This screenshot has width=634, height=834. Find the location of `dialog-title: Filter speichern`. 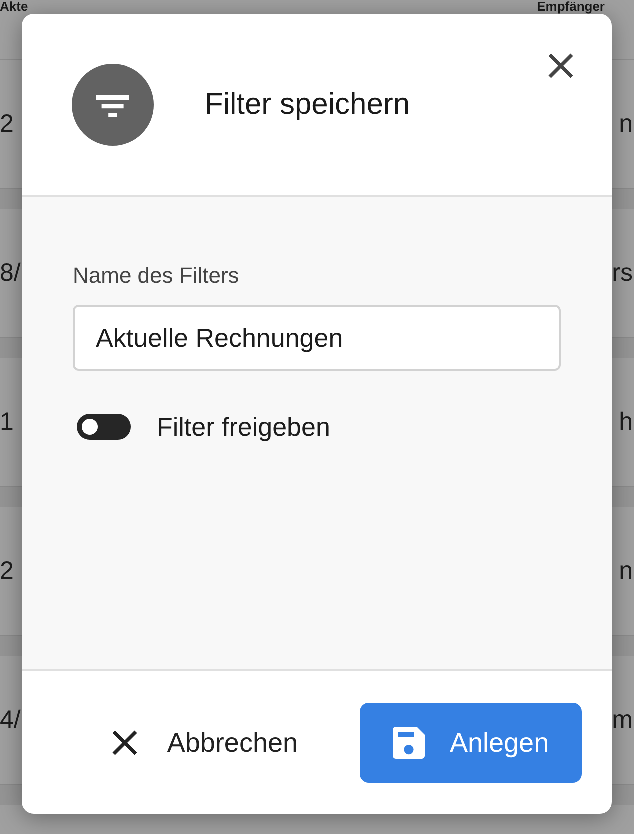

dialog-title: Filter speichern is located at coordinates (308, 104).